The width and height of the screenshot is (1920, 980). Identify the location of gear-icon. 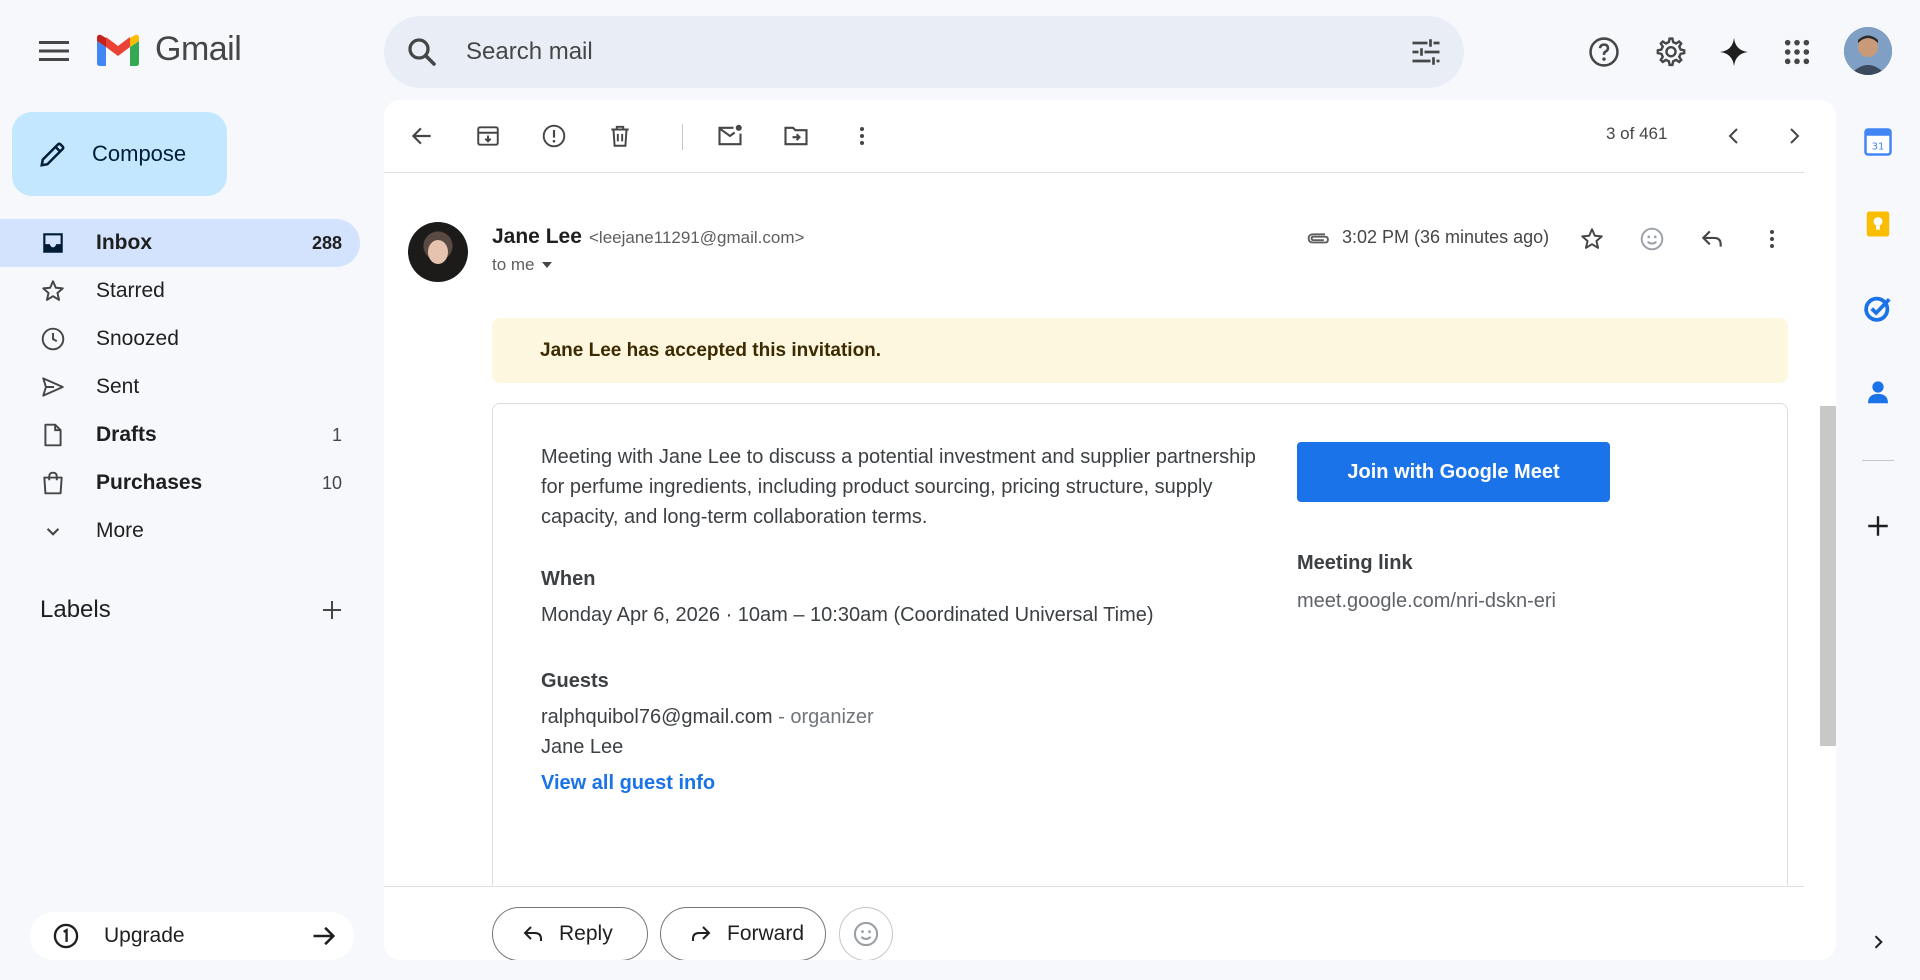
(1671, 52).